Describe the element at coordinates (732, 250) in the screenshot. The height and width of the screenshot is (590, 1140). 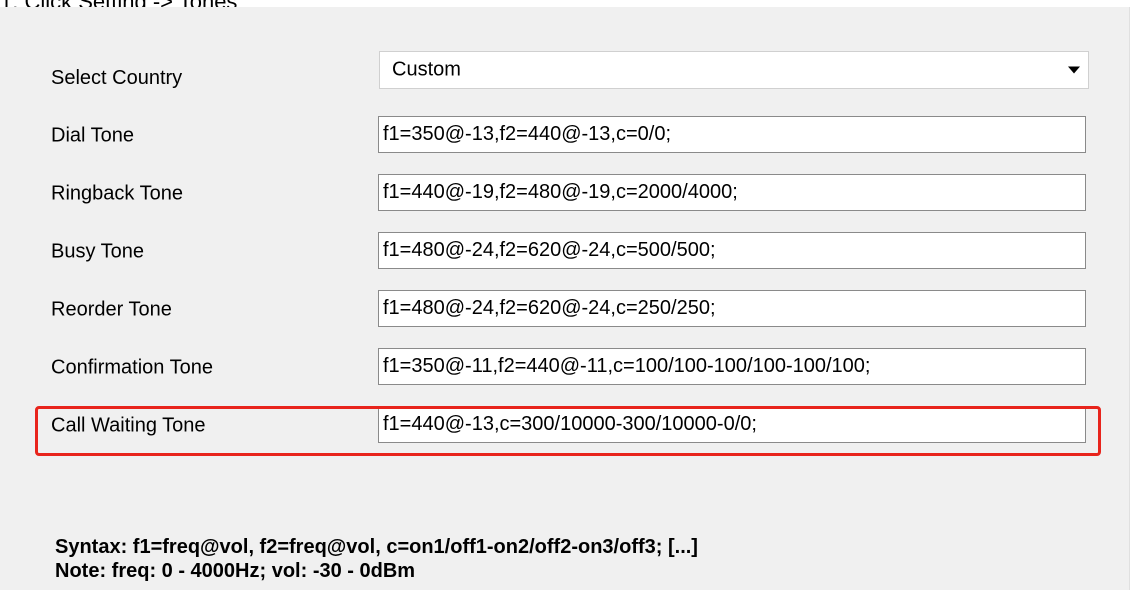
I see `busy-tone-input: f1=480@-24,f2=620@-24,c=500/500;` at that location.